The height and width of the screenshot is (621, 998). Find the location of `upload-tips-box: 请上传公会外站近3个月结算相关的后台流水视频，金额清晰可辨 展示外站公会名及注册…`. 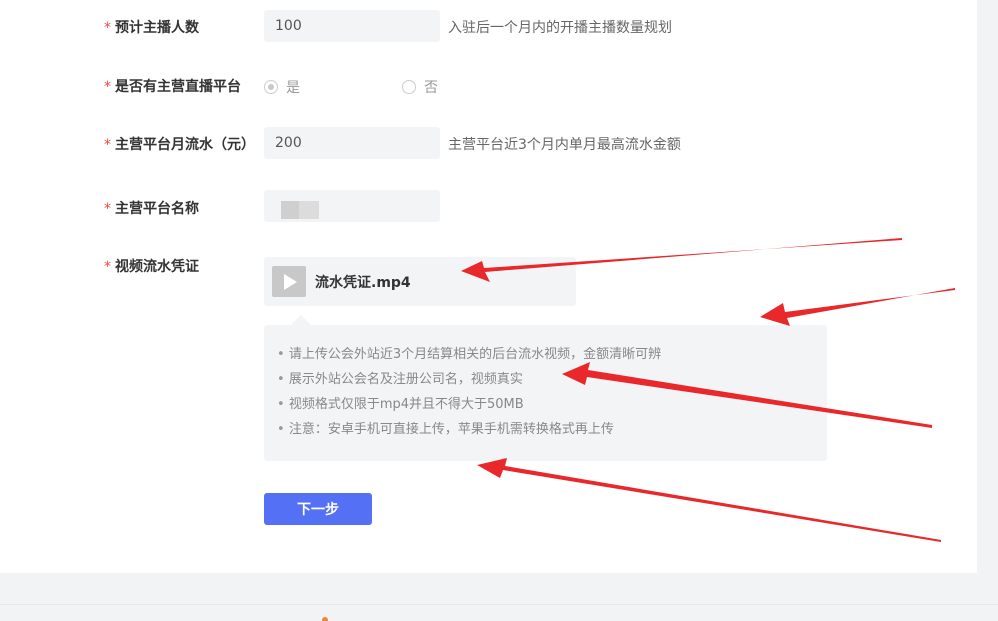

upload-tips-box: 请上传公会外站近3个月结算相关的后台流水视频，金额清晰可辨 展示外站公会名及注册… is located at coordinates (545, 393).